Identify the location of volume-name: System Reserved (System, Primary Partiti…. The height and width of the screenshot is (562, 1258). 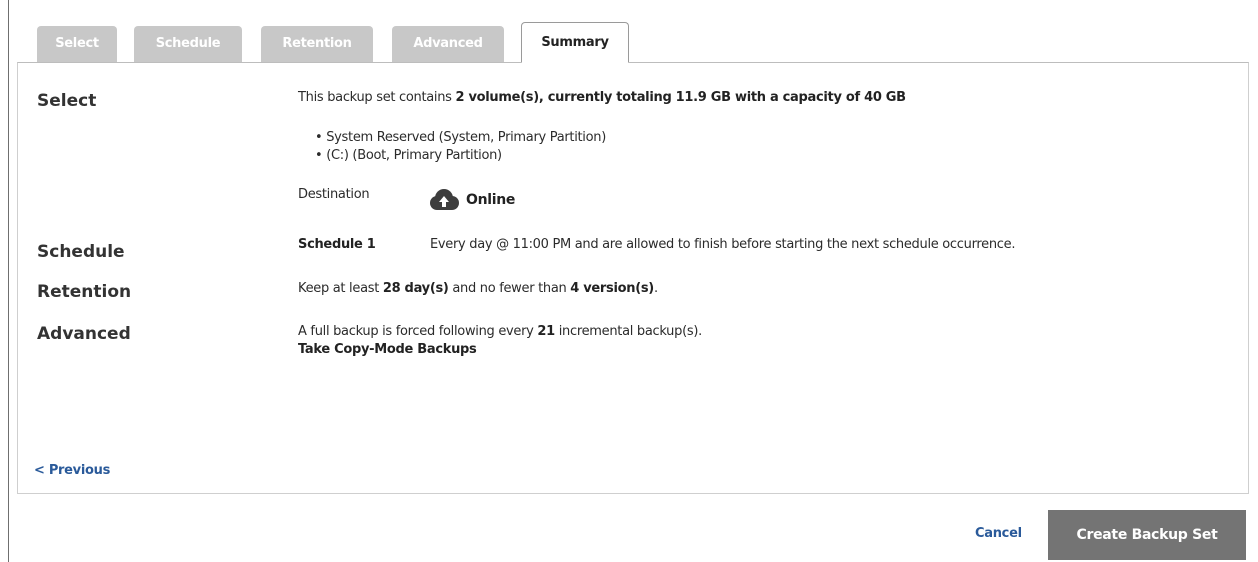
(466, 137).